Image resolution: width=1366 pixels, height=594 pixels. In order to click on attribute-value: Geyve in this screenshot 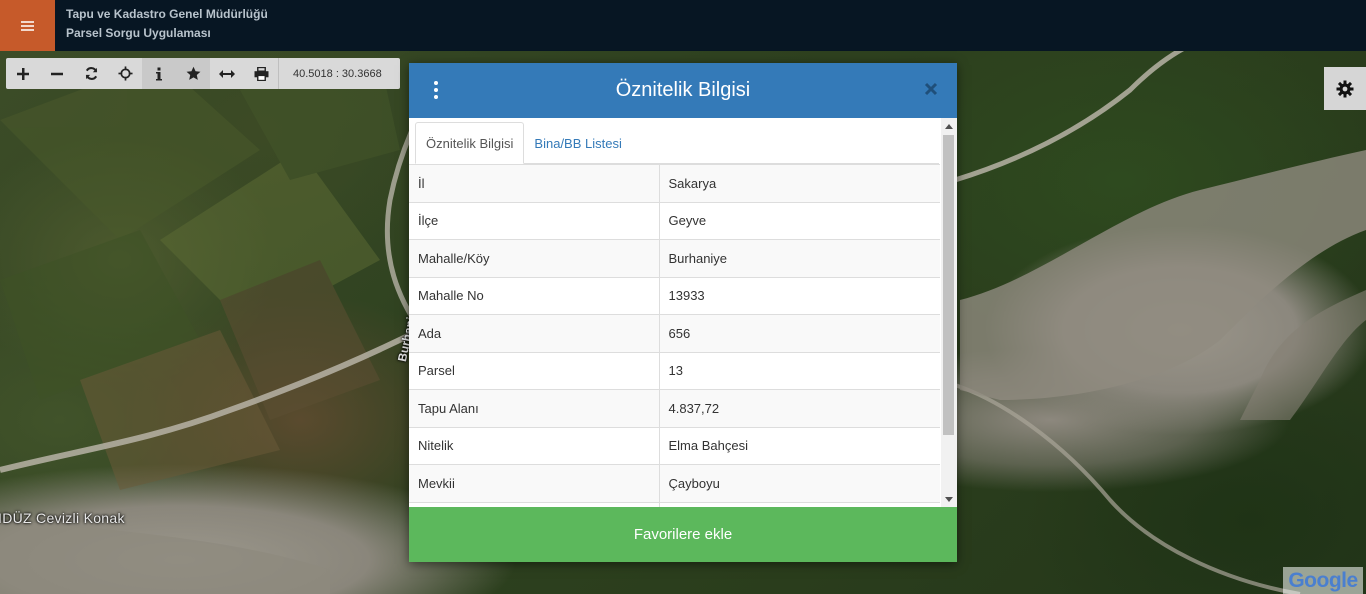, I will do `click(799, 220)`.